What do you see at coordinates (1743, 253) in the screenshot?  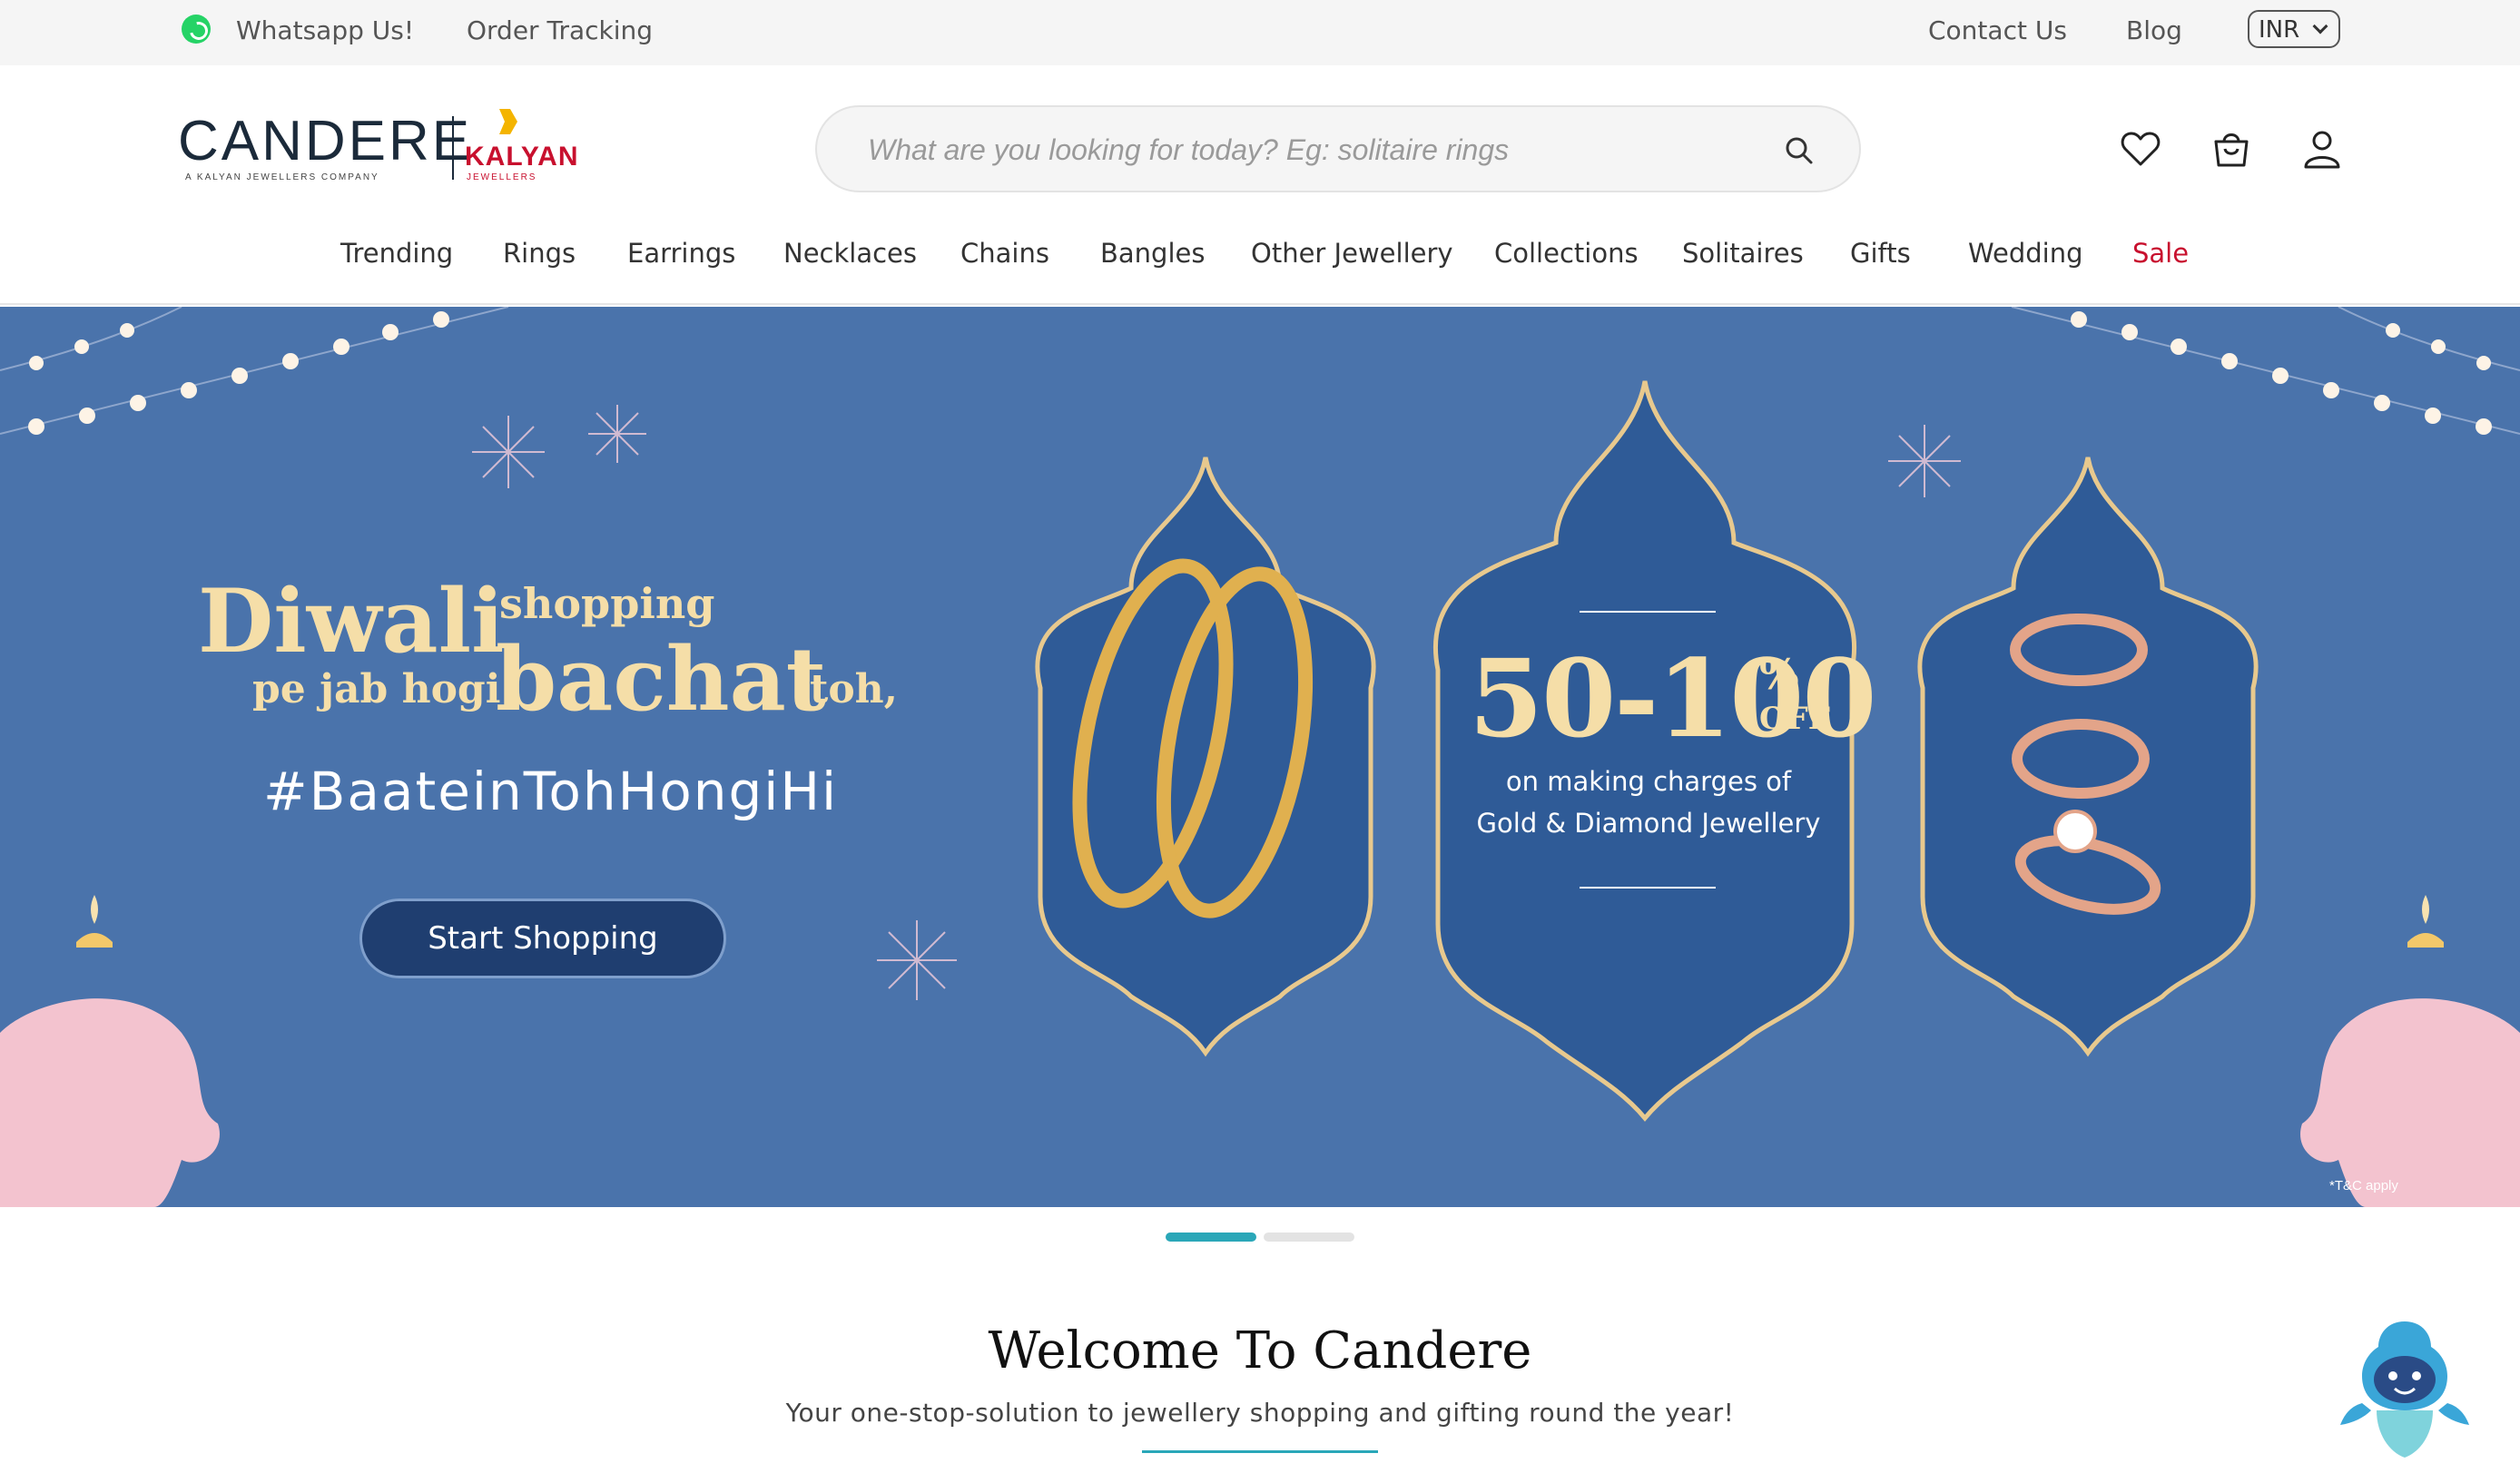 I see `nav-item-solitaires: Solitaires` at bounding box center [1743, 253].